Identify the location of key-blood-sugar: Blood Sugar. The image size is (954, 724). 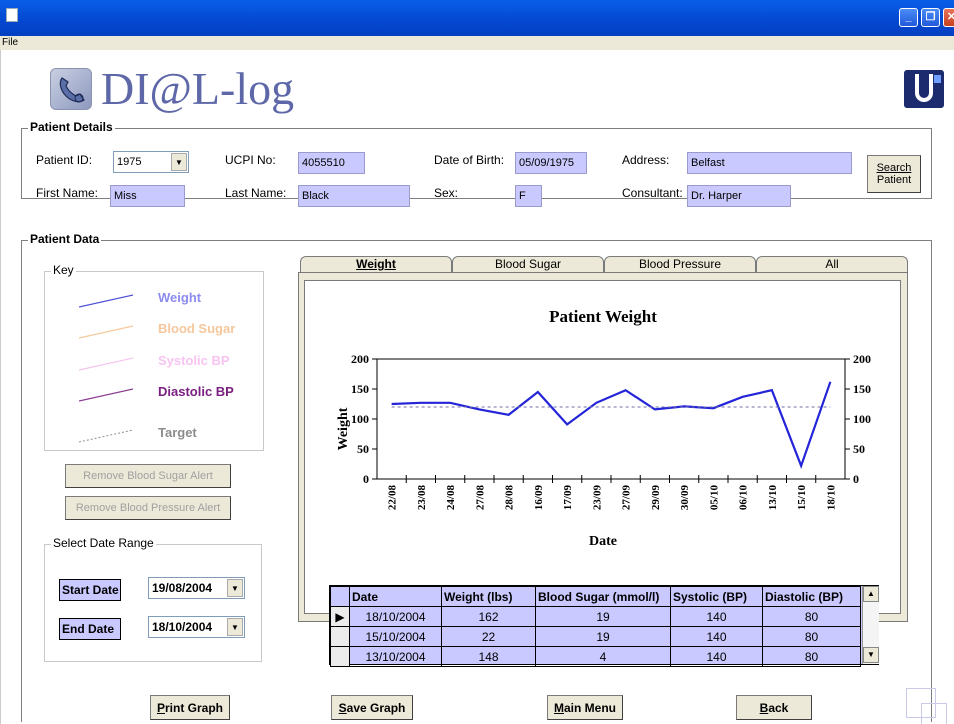
(155, 331).